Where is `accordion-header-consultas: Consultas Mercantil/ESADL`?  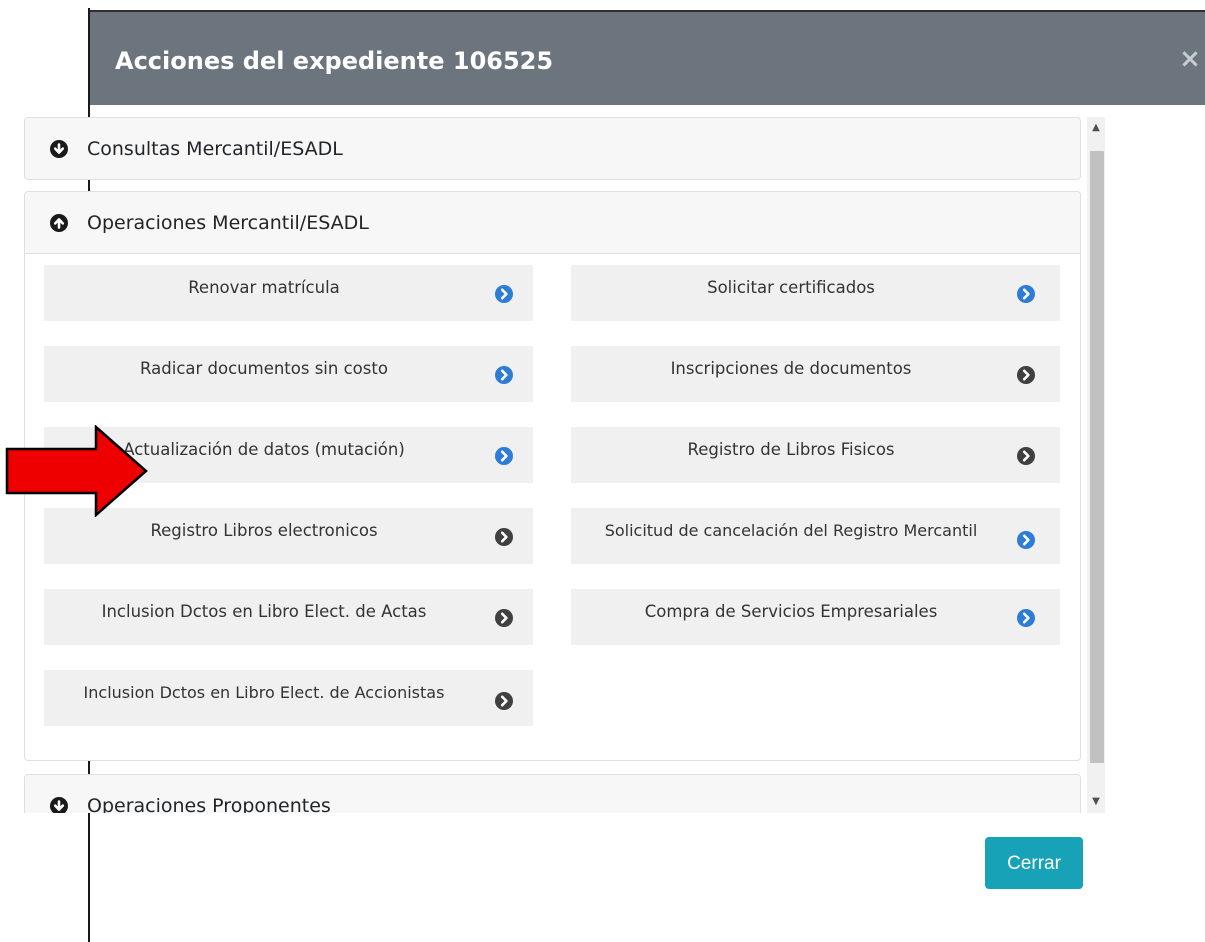 accordion-header-consultas: Consultas Mercantil/ESADL is located at coordinates (552, 148).